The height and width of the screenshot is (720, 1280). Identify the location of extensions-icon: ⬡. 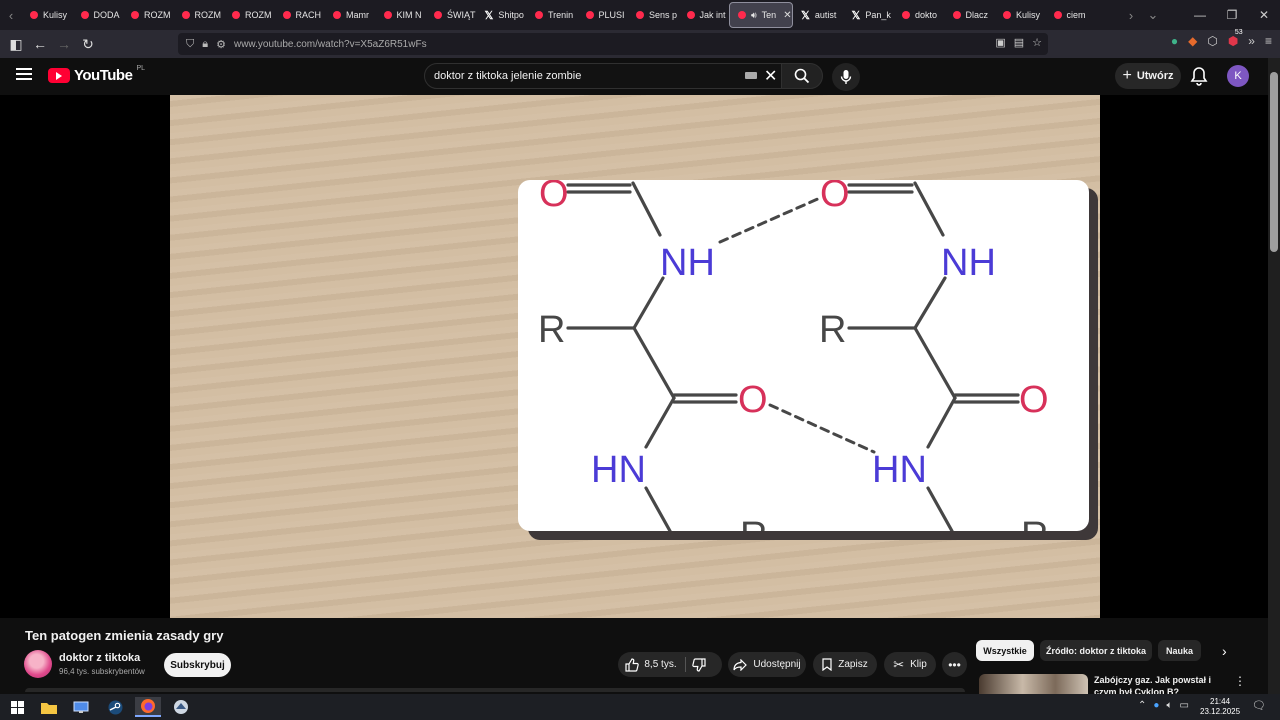
(1212, 41).